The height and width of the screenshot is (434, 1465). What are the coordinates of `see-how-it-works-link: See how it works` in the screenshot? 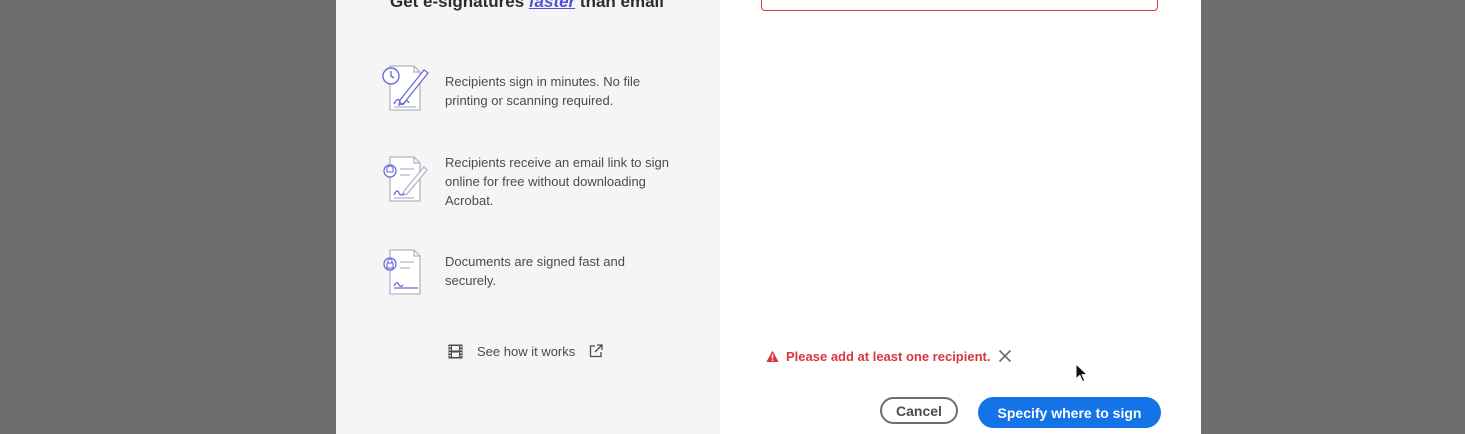 It's located at (525, 351).